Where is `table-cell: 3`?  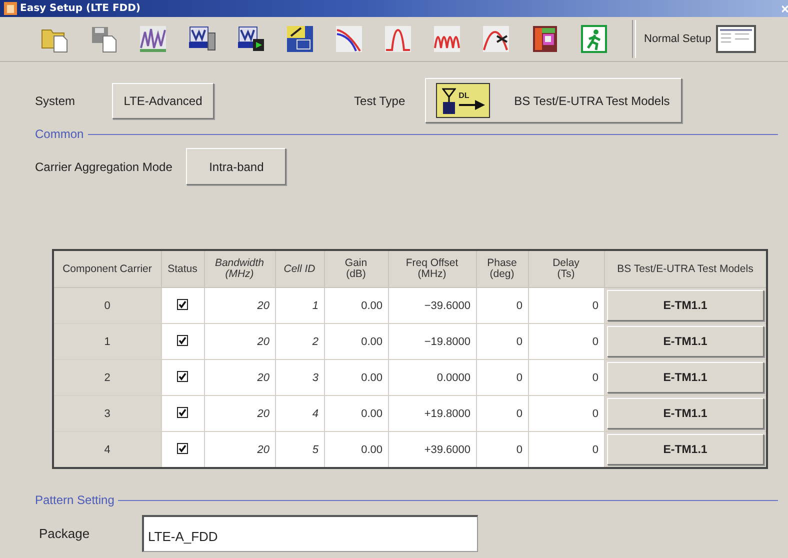
table-cell: 3 is located at coordinates (299, 378).